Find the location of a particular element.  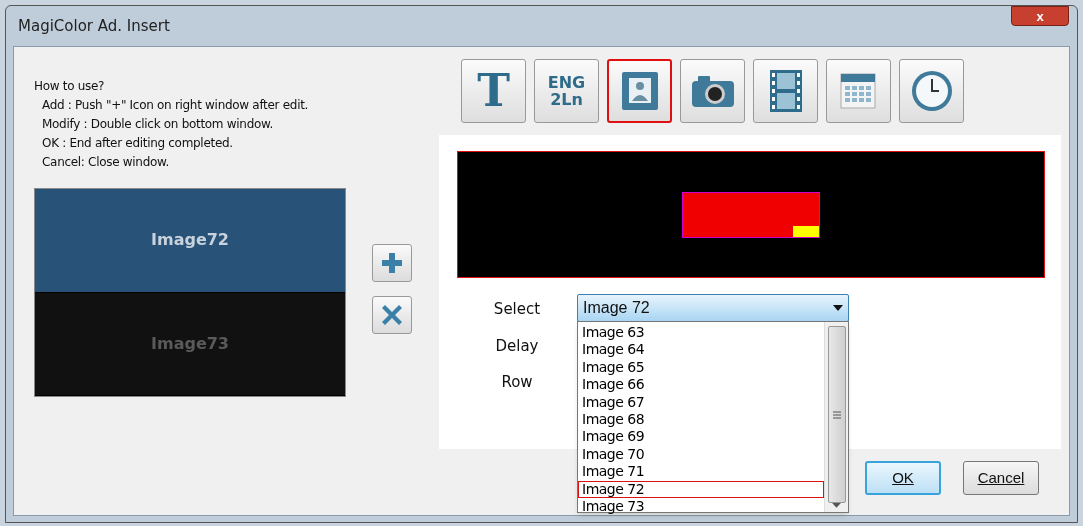

clock-icon is located at coordinates (931, 91).